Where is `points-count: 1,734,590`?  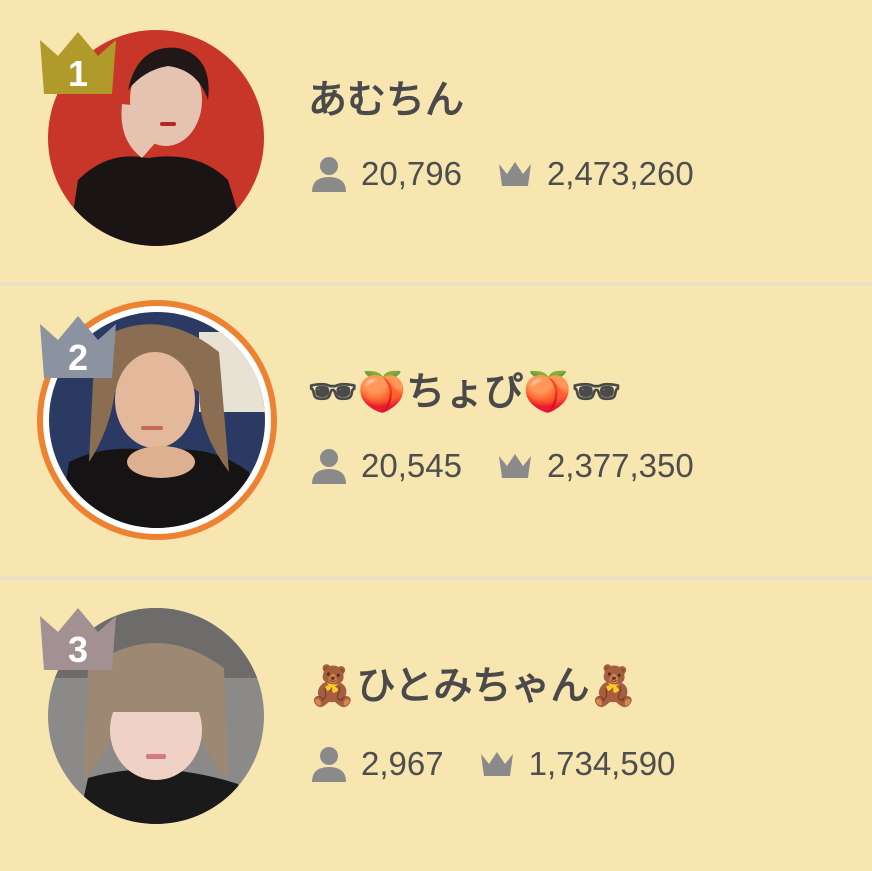
points-count: 1,734,590 is located at coordinates (602, 763).